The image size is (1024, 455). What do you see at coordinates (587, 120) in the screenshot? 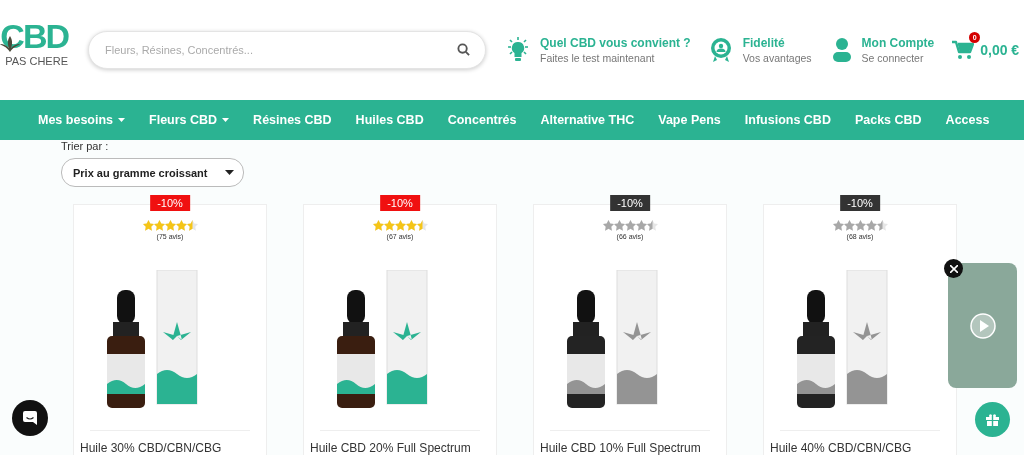
I see `nav-item: Alternative THC` at bounding box center [587, 120].